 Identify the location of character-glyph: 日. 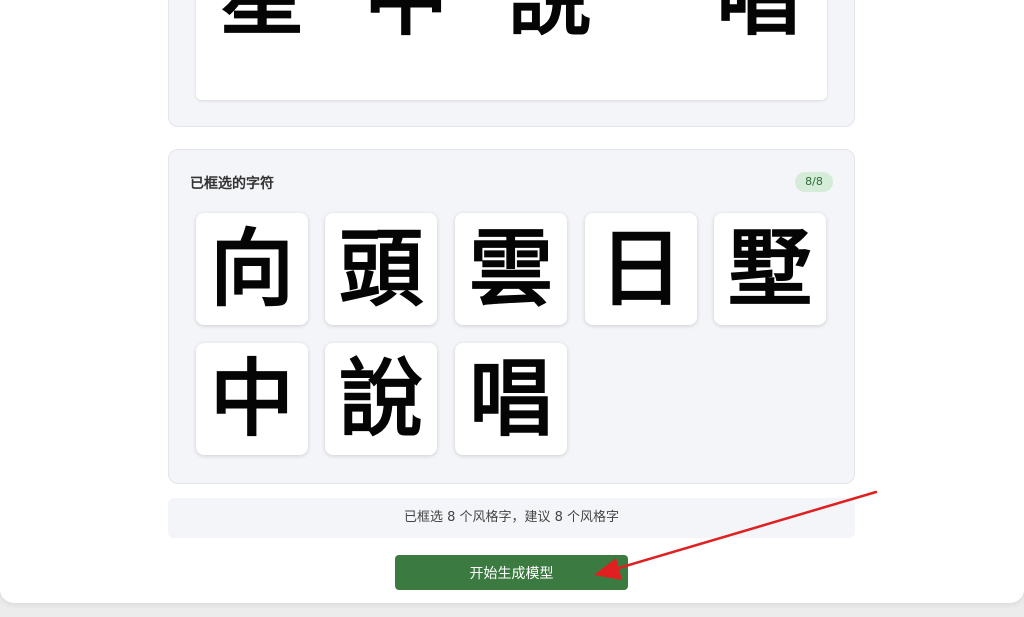
(640, 268).